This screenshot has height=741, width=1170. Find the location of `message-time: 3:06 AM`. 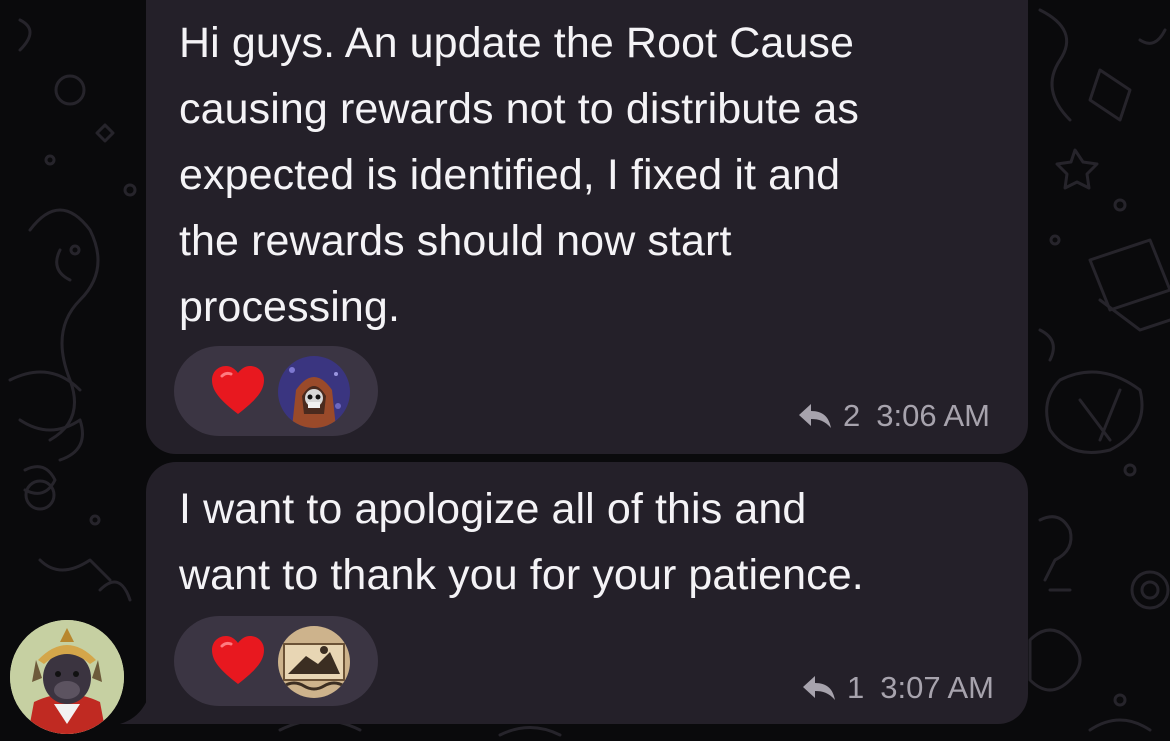

message-time: 3:06 AM is located at coordinates (933, 415).